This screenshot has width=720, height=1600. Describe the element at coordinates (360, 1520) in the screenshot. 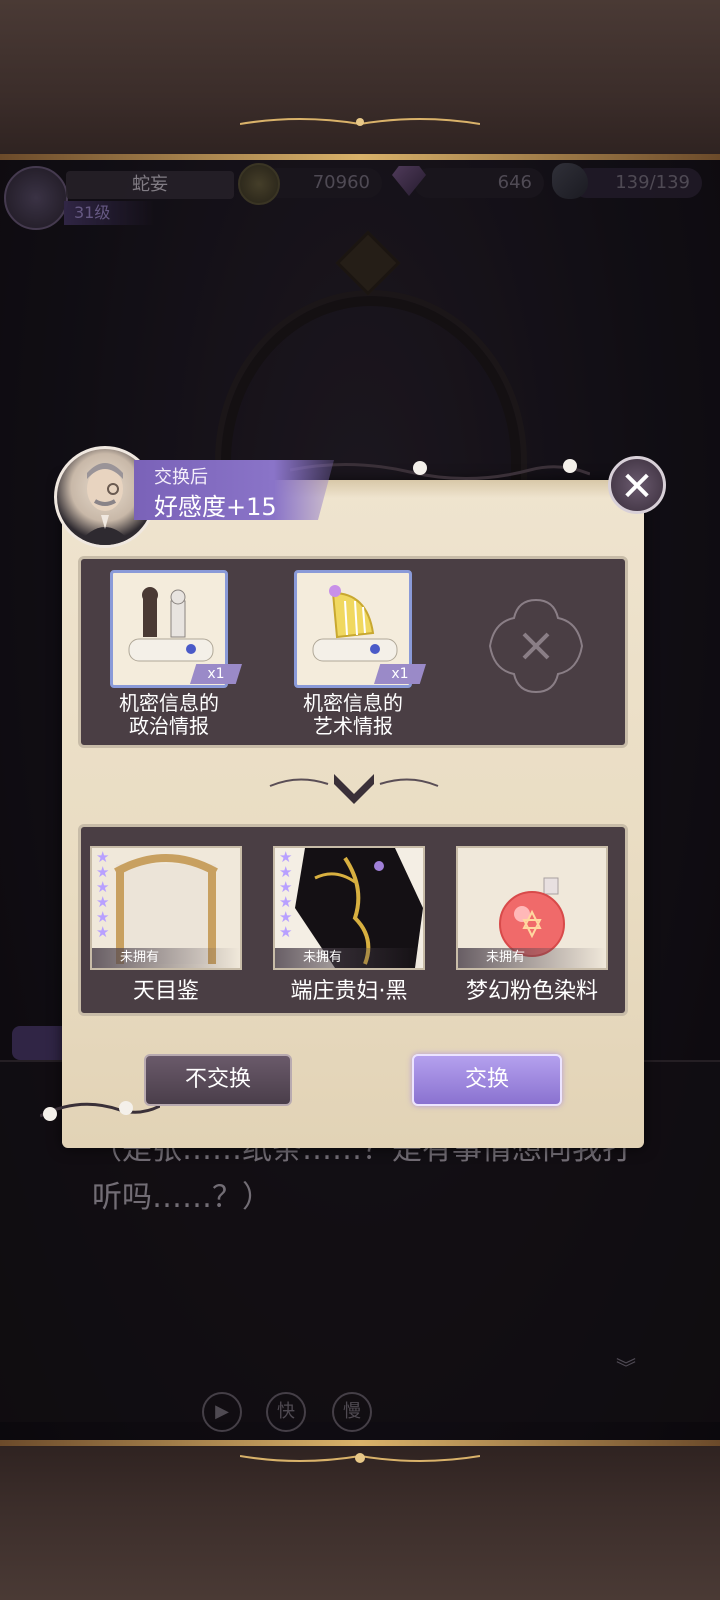

I see `bottom-frame` at that location.